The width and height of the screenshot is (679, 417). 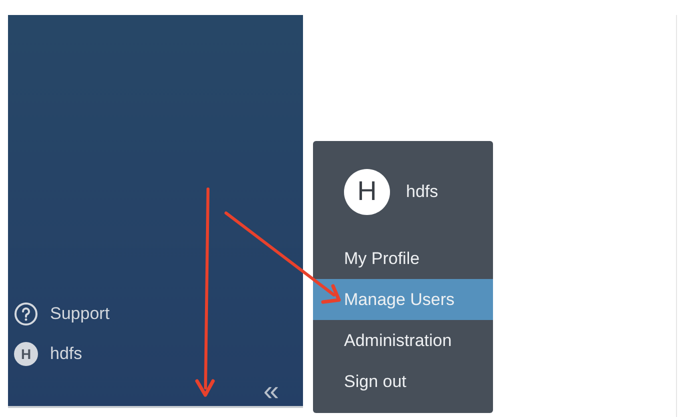 What do you see at coordinates (403, 340) in the screenshot?
I see `menu-item: Administration` at bounding box center [403, 340].